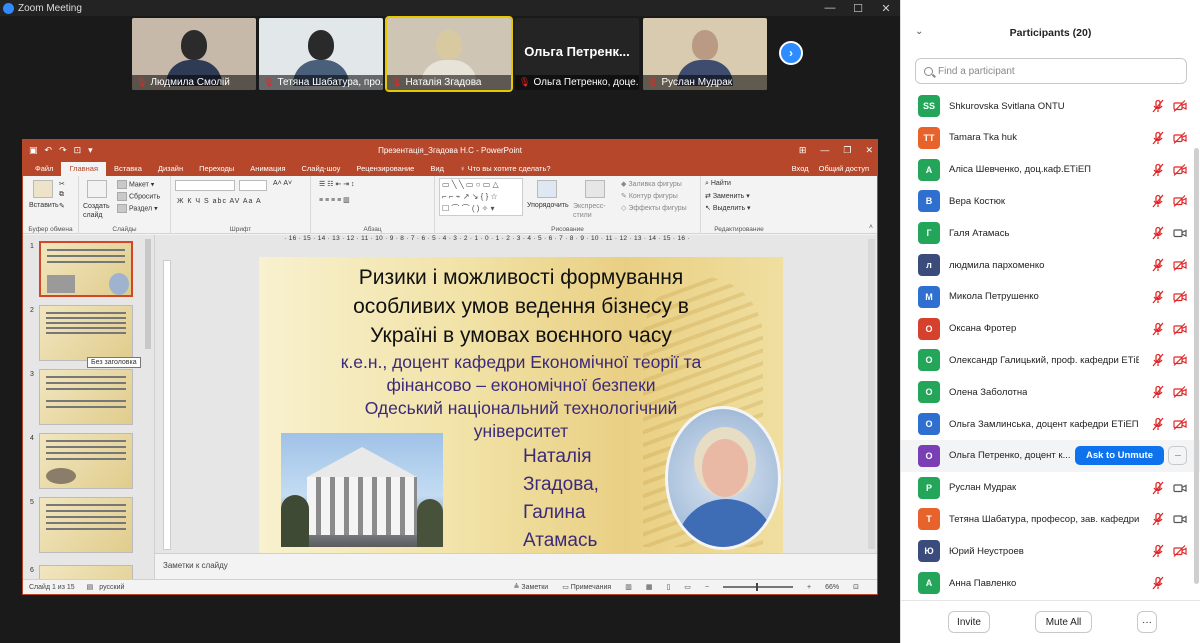 This screenshot has width=1200, height=643. I want to click on slide-notes-pane: Заметки к слайду, so click(516, 567).